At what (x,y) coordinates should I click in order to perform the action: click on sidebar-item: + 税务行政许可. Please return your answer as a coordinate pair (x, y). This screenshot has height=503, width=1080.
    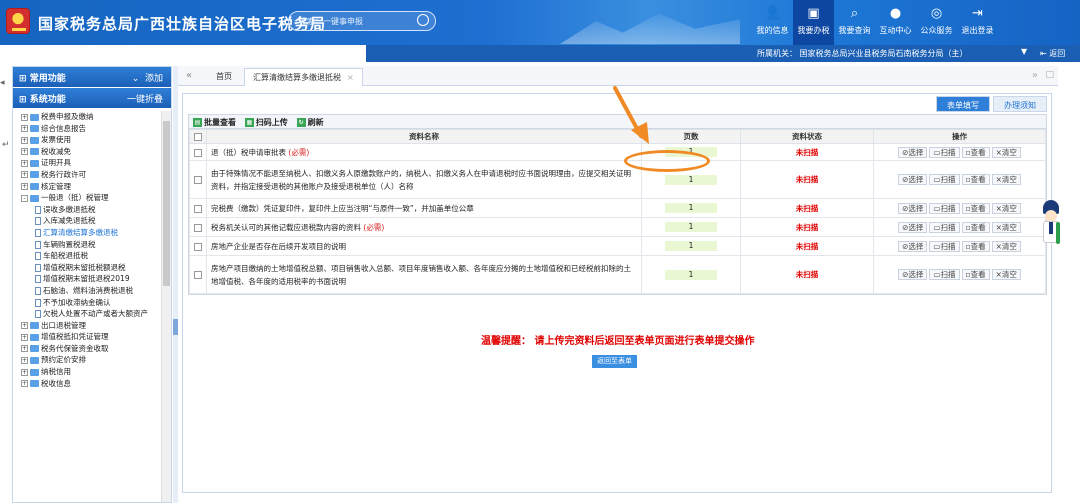
    Looking at the image, I should click on (87, 175).